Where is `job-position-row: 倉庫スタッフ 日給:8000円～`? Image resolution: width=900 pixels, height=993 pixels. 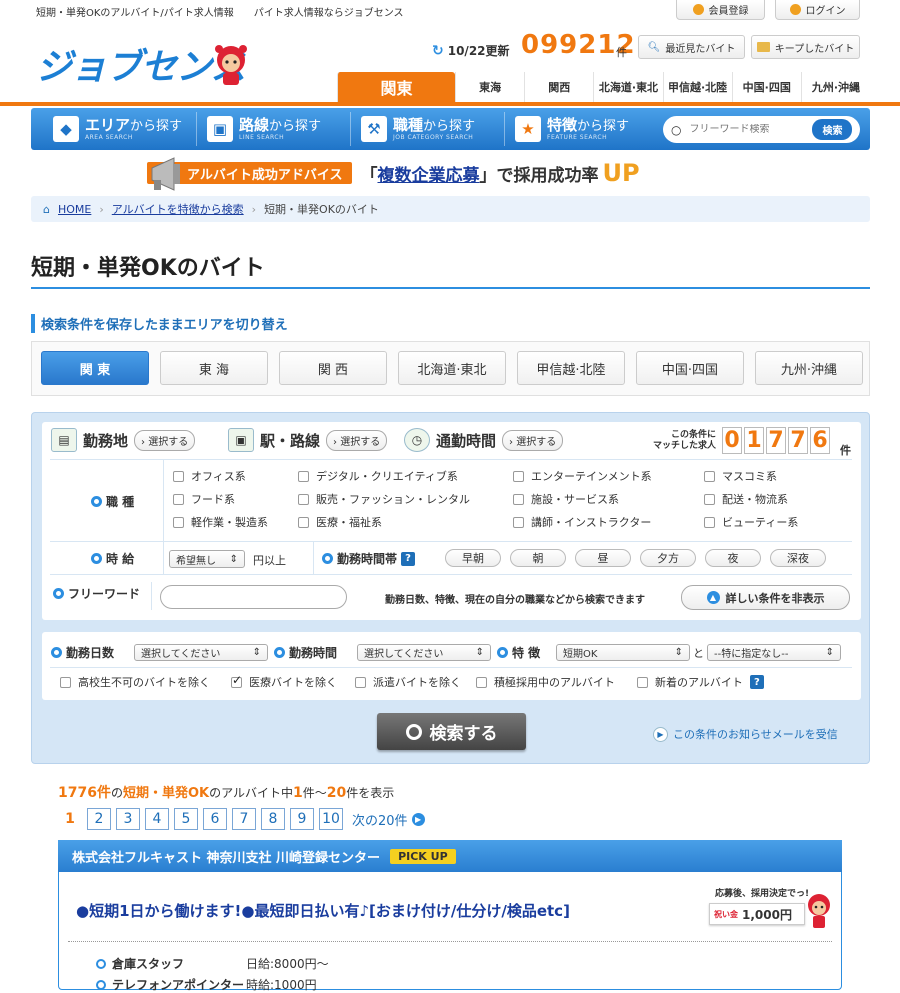
job-position-row: 倉庫スタッフ 日給:8000円～ is located at coordinates (212, 963).